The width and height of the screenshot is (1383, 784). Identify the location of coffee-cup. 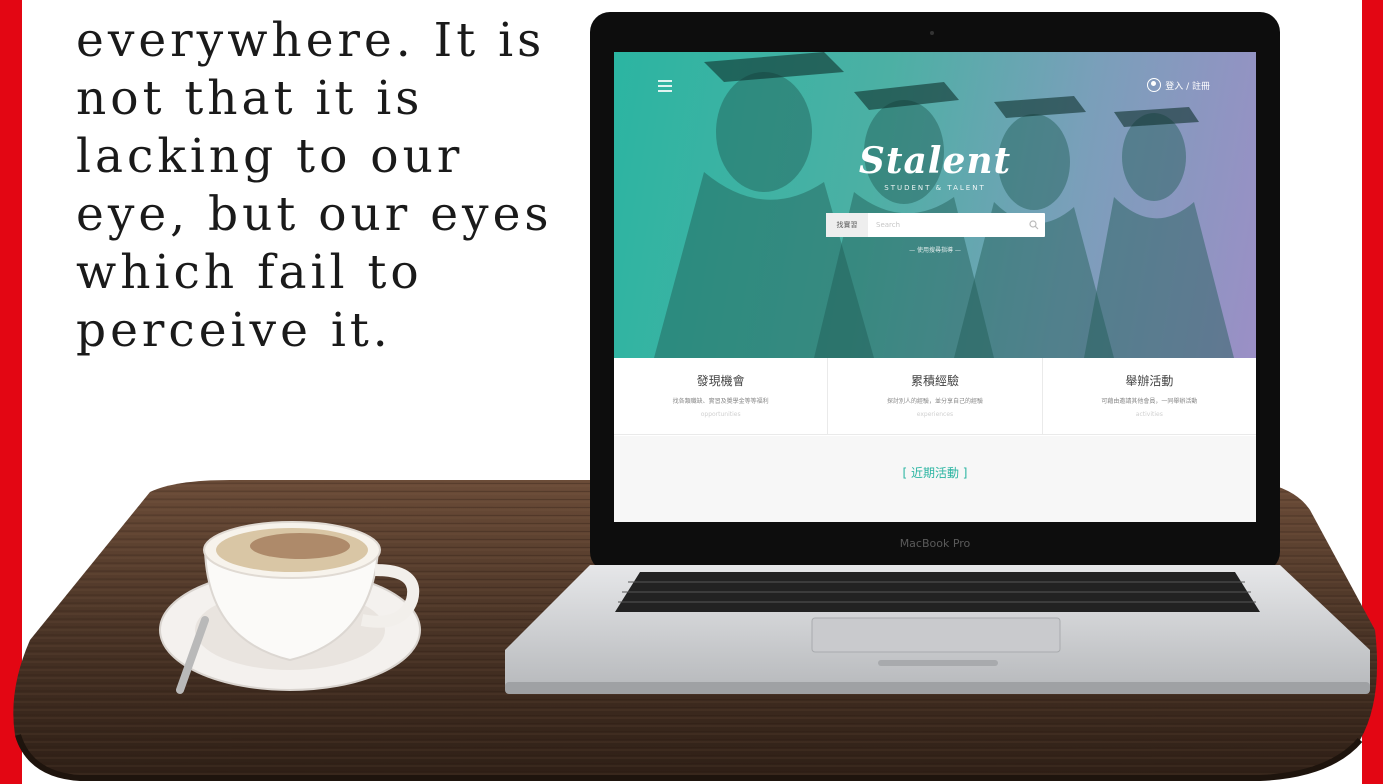
(290, 607).